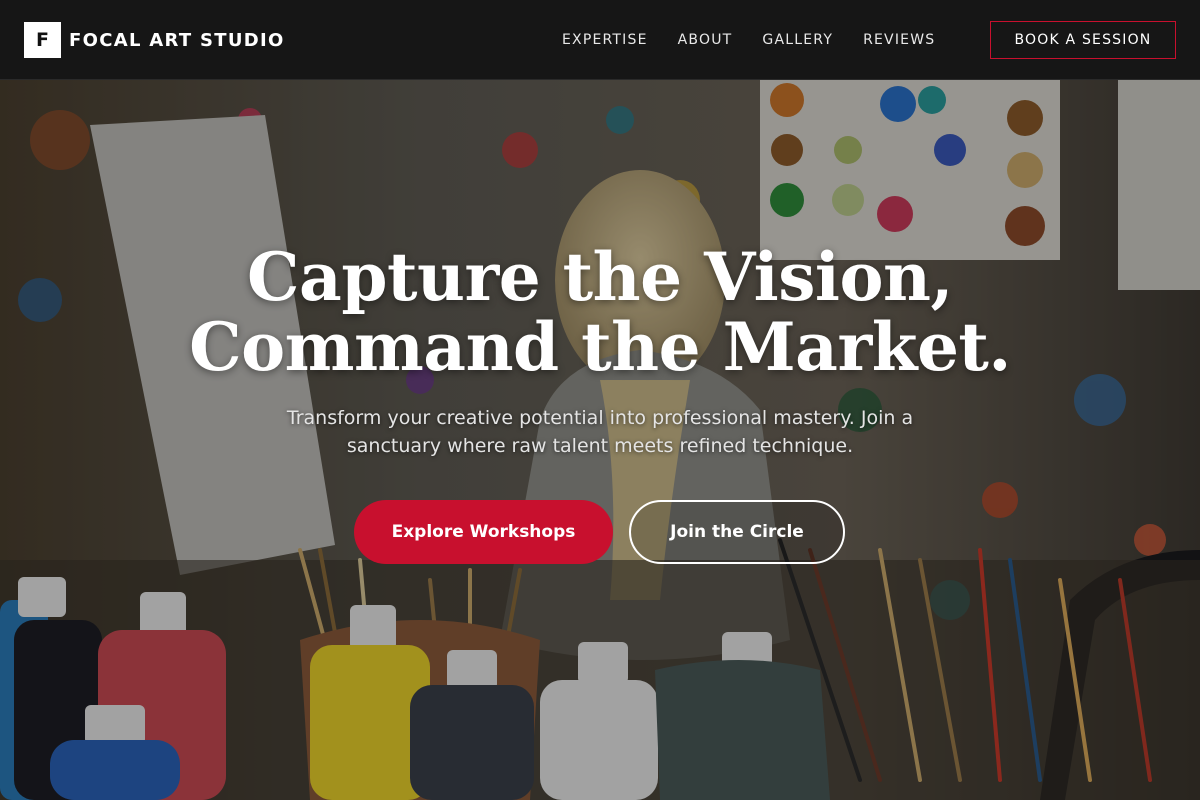 This screenshot has height=800, width=1200. Describe the element at coordinates (1083, 40) in the screenshot. I see `book-session-button: BOOK A SESSION` at that location.